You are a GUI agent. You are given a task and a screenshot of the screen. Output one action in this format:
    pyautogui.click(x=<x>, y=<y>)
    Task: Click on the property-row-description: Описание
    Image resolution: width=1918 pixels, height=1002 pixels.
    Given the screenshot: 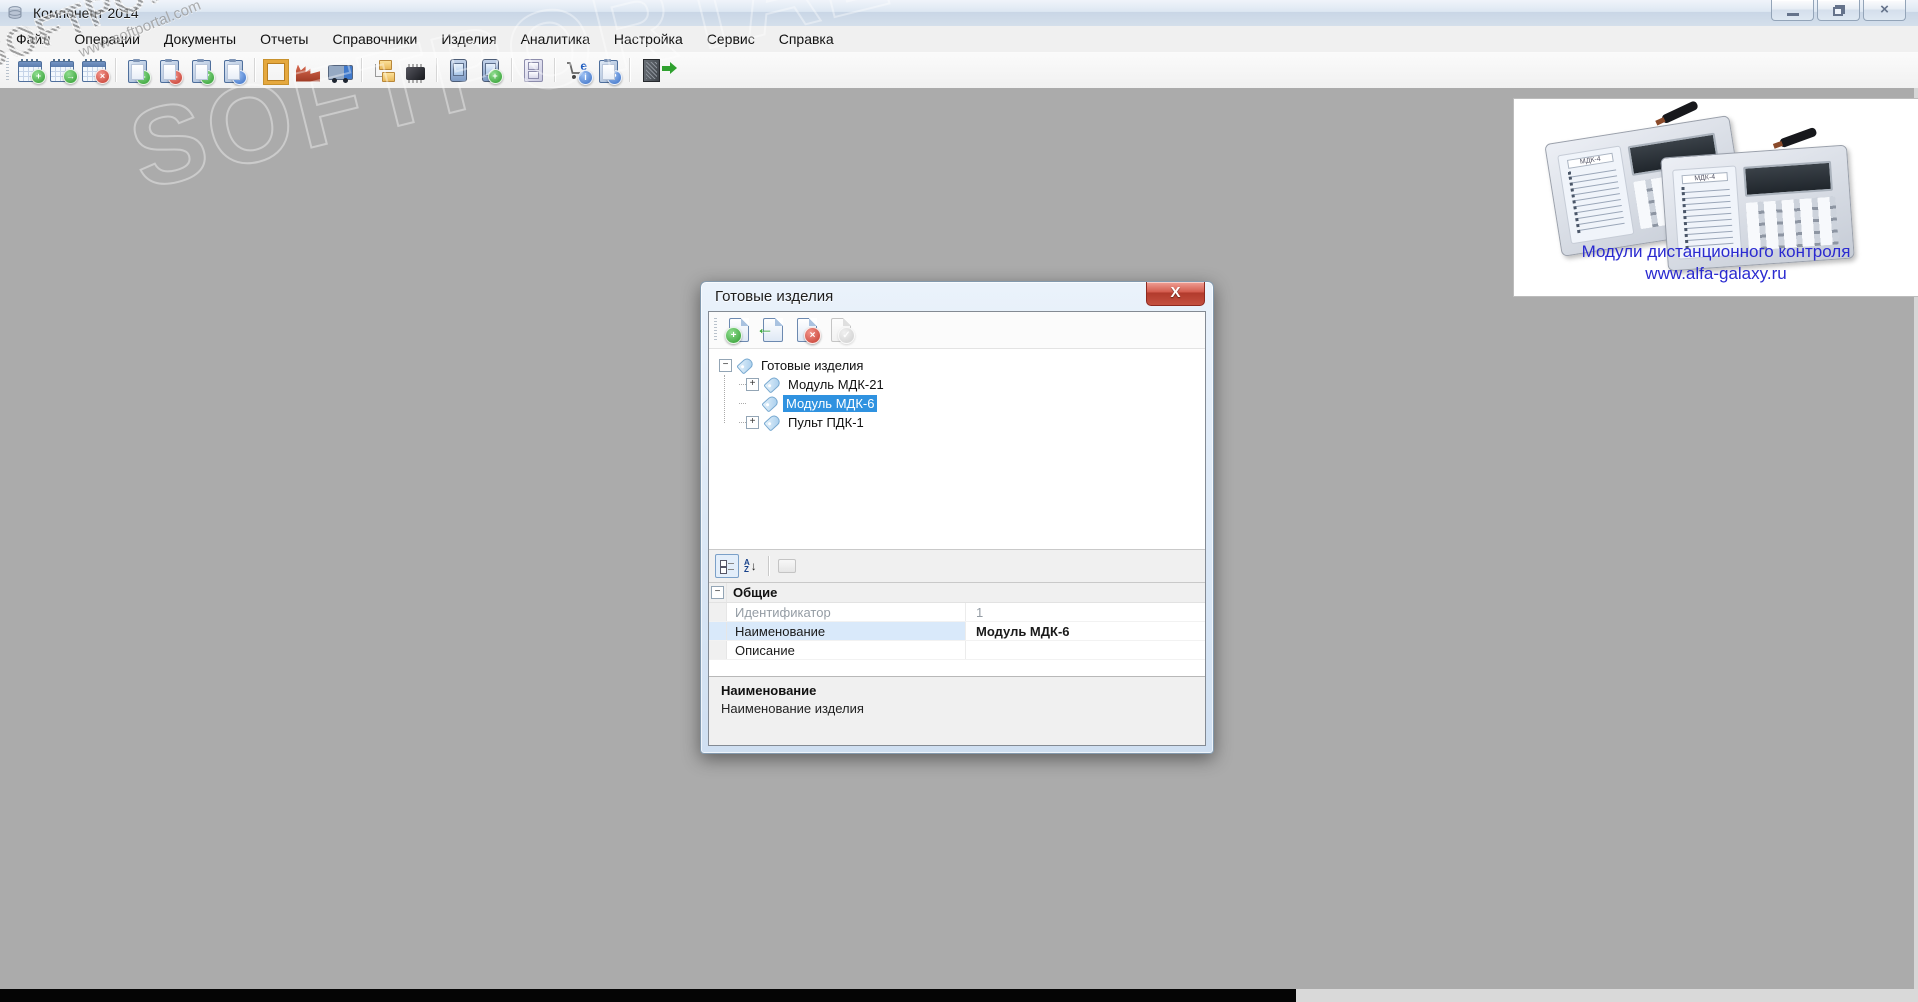 What is the action you would take?
    pyautogui.click(x=957, y=650)
    